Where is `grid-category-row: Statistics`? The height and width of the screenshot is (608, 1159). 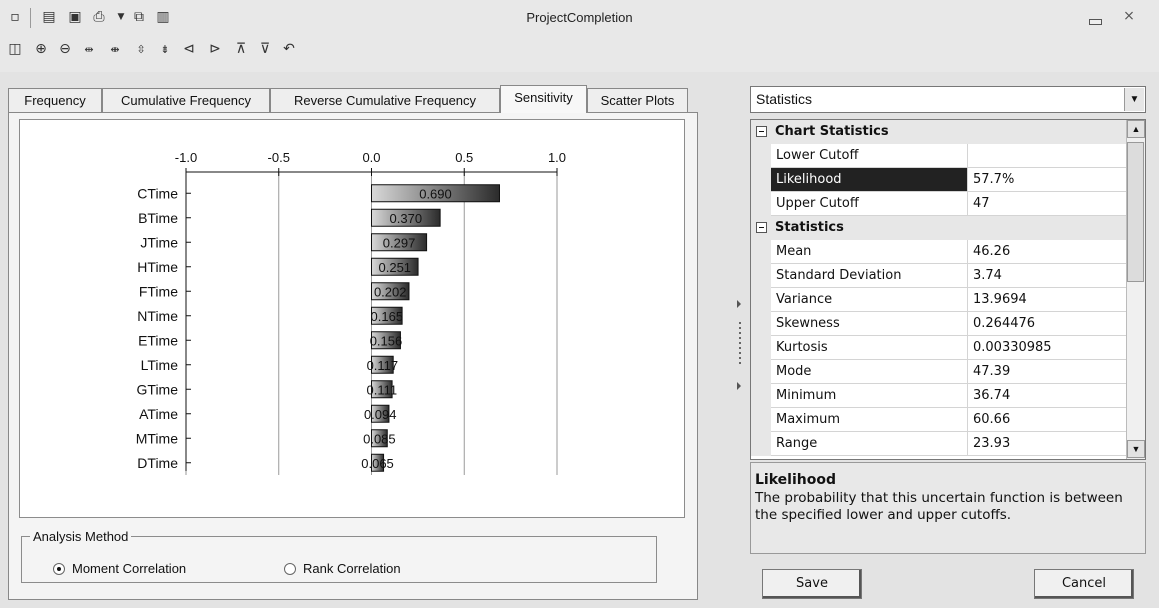
grid-category-row: Statistics is located at coordinates (940, 228).